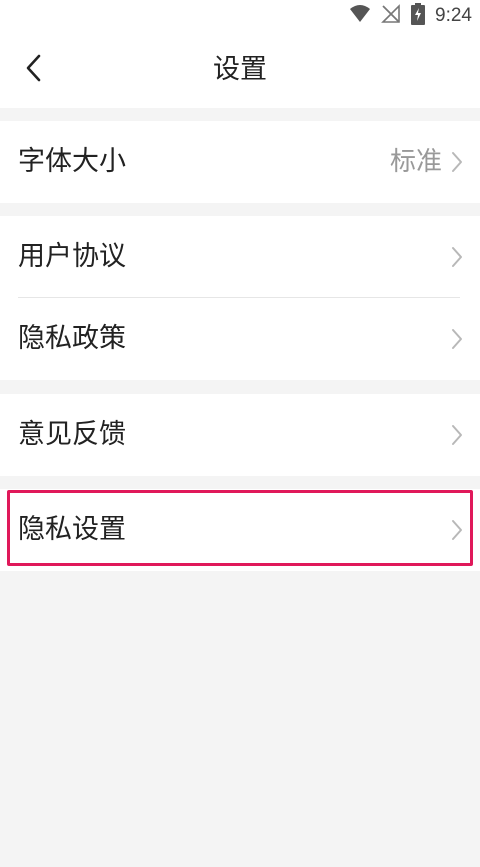  What do you see at coordinates (418, 16) in the screenshot?
I see `battery-charging-icon` at bounding box center [418, 16].